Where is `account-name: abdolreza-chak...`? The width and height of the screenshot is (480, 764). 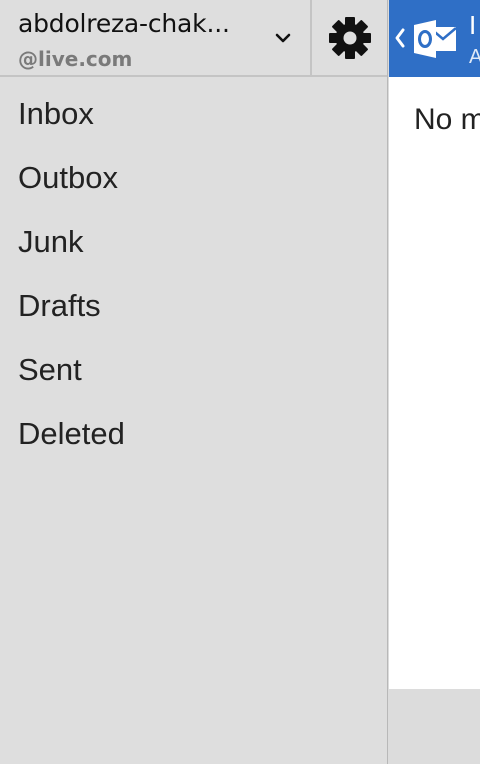 account-name: abdolreza-chak... is located at coordinates (124, 23).